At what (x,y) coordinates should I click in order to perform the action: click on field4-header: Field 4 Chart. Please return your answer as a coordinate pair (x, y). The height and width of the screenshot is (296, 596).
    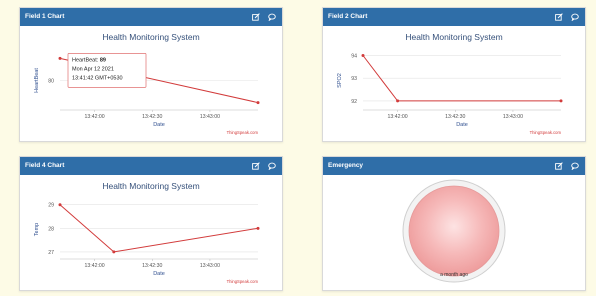
    Looking at the image, I should click on (151, 166).